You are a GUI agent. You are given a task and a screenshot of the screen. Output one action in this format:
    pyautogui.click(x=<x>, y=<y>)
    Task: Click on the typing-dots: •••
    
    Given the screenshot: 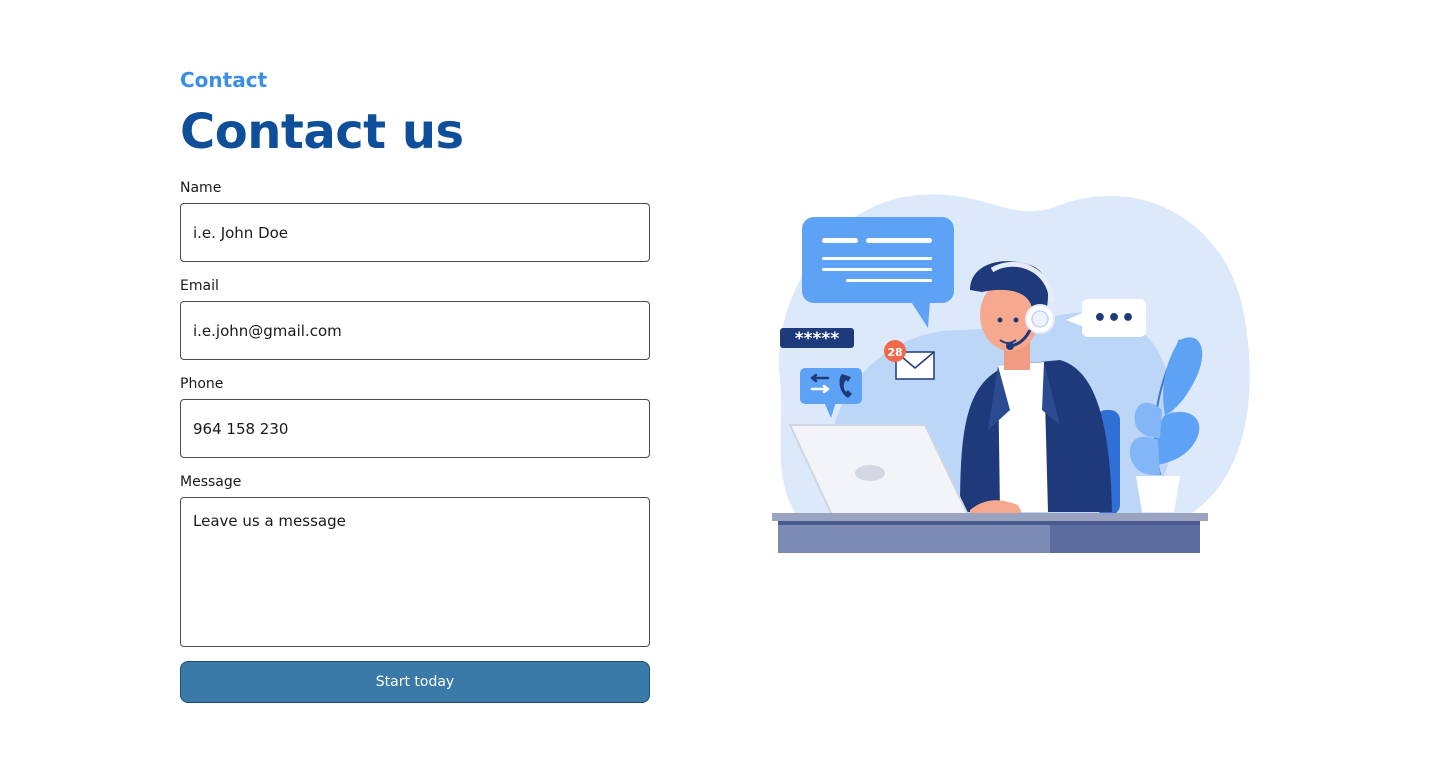 What is the action you would take?
    pyautogui.click(x=1114, y=318)
    